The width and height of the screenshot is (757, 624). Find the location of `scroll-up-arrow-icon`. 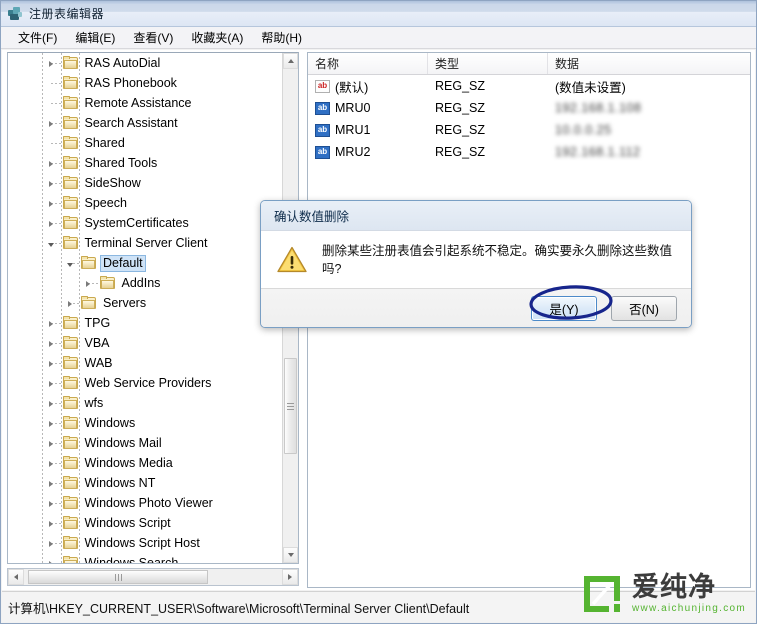

scroll-up-arrow-icon is located at coordinates (290, 61).